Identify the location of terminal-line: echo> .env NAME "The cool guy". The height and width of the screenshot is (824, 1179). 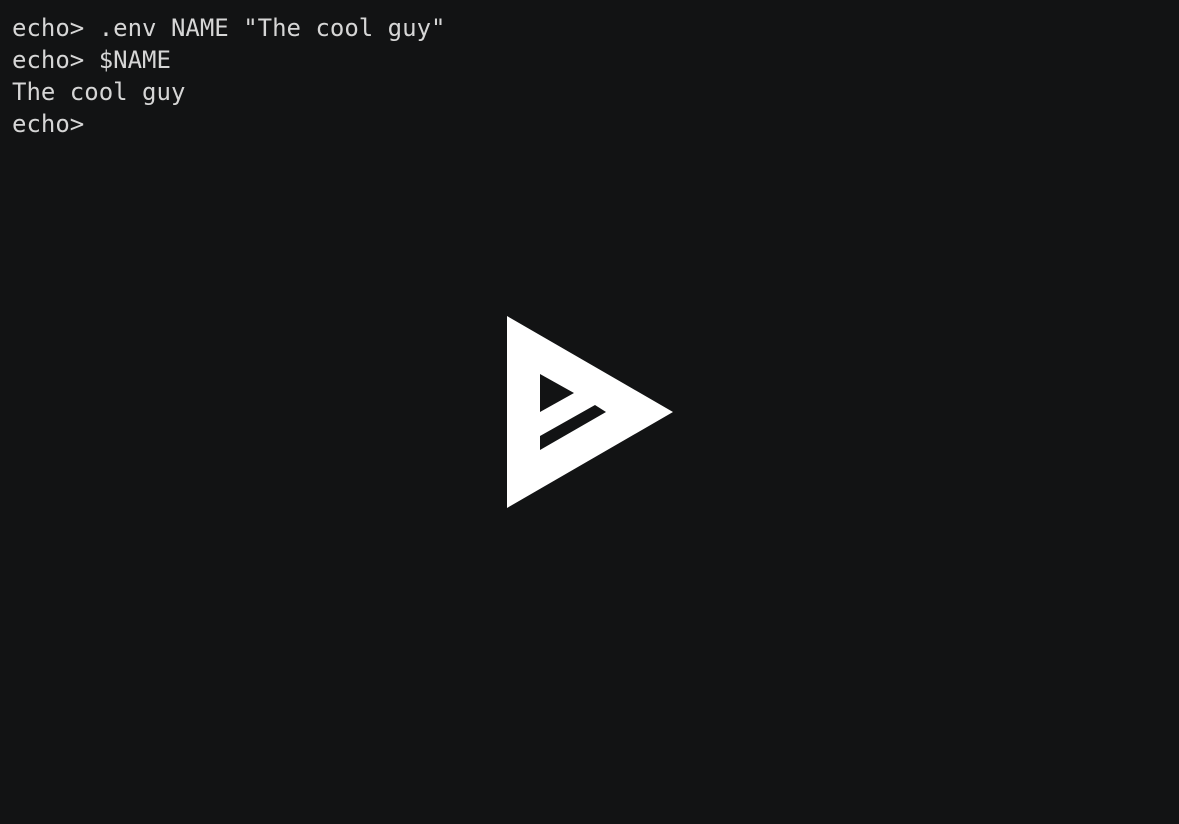
(228, 28).